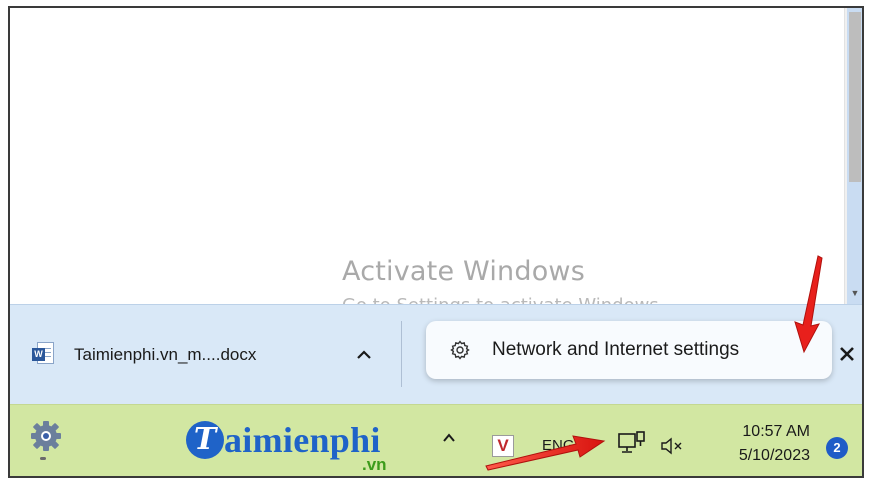 The image size is (870, 484). Describe the element at coordinates (776, 431) in the screenshot. I see `clock-time: 10:57 AM` at that location.